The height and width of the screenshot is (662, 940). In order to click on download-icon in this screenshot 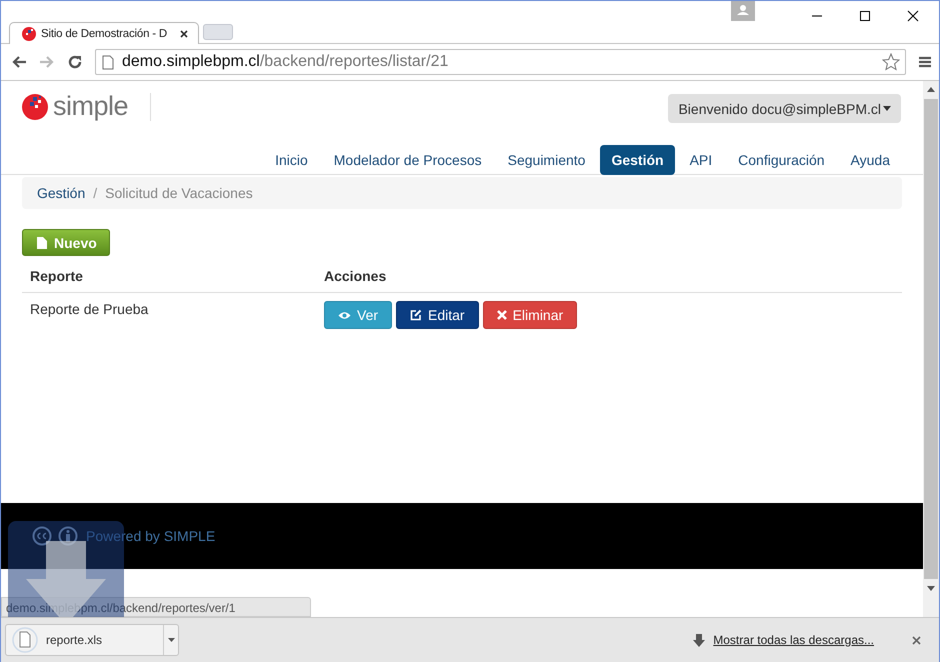, I will do `click(699, 640)`.